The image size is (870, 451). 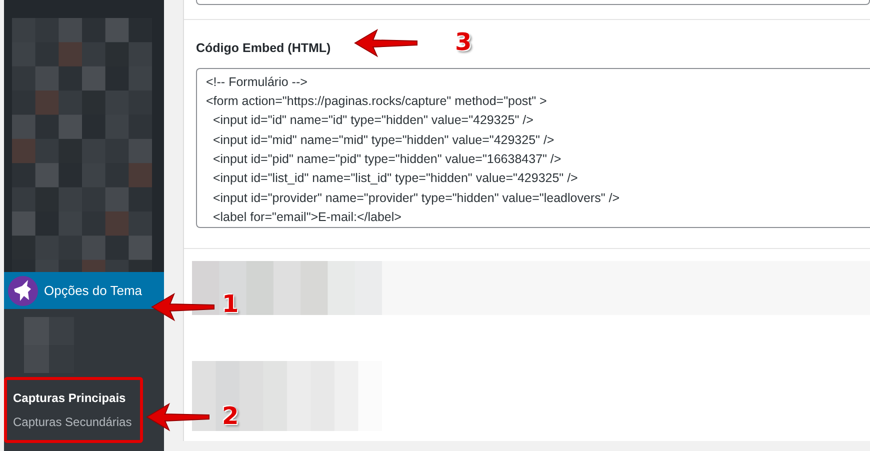 What do you see at coordinates (49, 345) in the screenshot?
I see `pixelated-redaction` at bounding box center [49, 345].